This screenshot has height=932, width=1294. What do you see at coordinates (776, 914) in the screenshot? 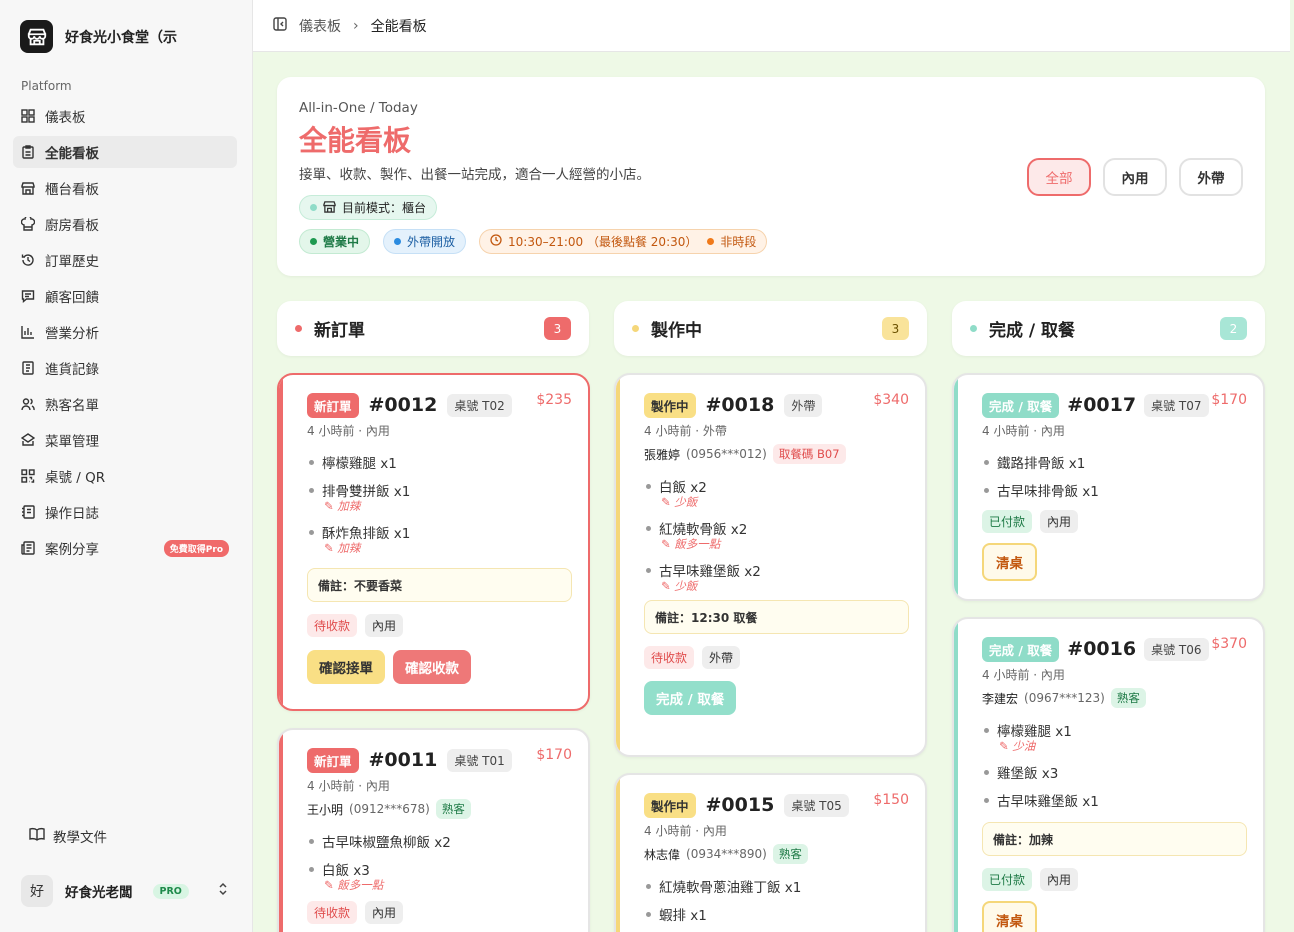
I see `list-item: 蝦排 x1` at bounding box center [776, 914].